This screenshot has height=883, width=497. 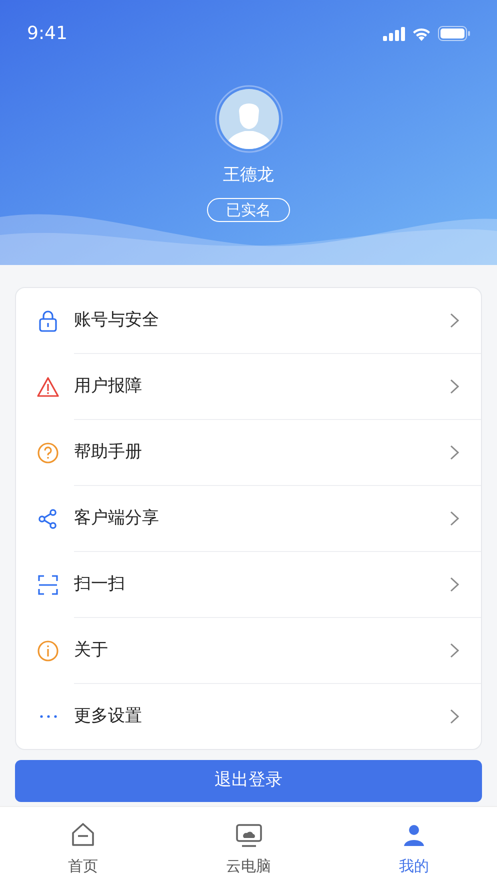 I want to click on scan-icon, so click(x=48, y=585).